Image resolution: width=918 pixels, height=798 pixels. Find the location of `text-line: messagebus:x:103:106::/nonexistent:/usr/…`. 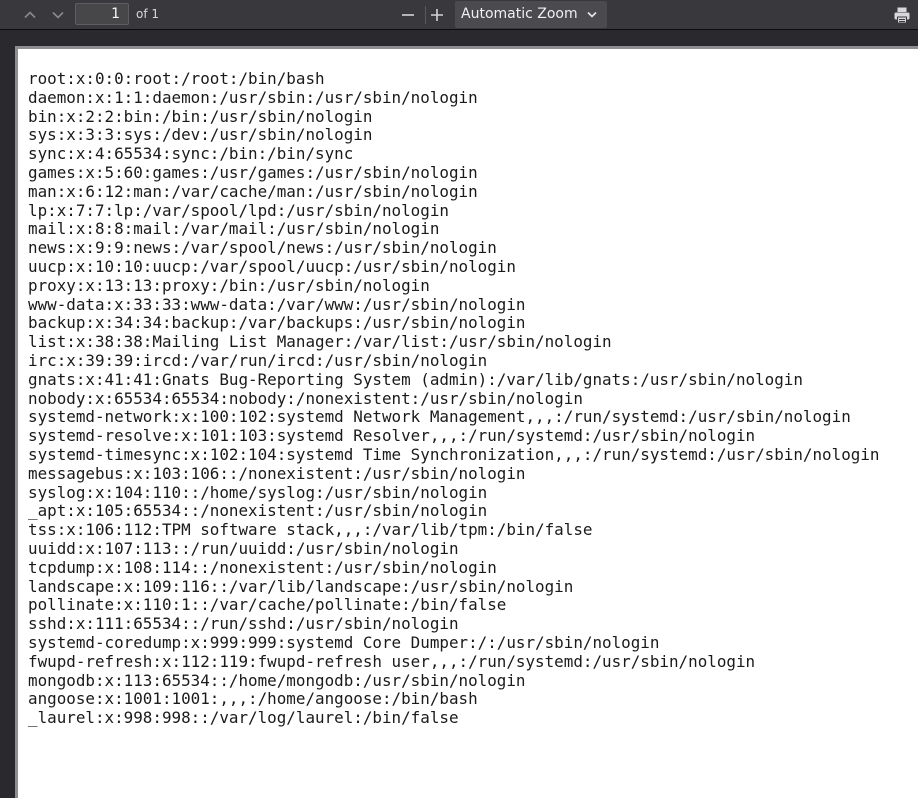

text-line: messagebus:x:103:106::/nonexistent:/usr/… is located at coordinates (277, 473).